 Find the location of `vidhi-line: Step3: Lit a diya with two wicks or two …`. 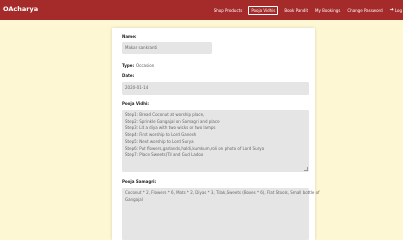

vidhi-line: Step3: Lit a diya with two wicks or two … is located at coordinates (170, 128).